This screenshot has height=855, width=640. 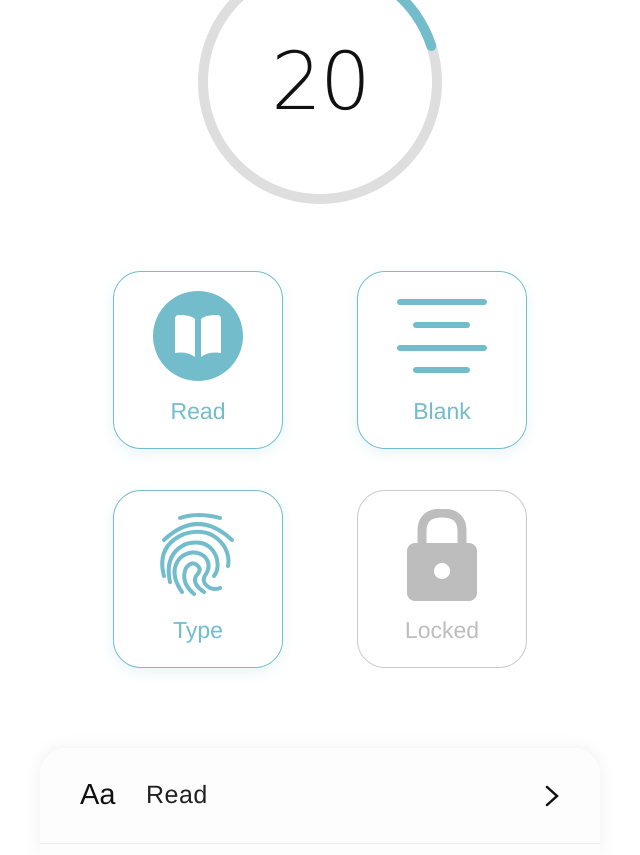 What do you see at coordinates (320, 796) in the screenshot?
I see `settings-row: Aa Read` at bounding box center [320, 796].